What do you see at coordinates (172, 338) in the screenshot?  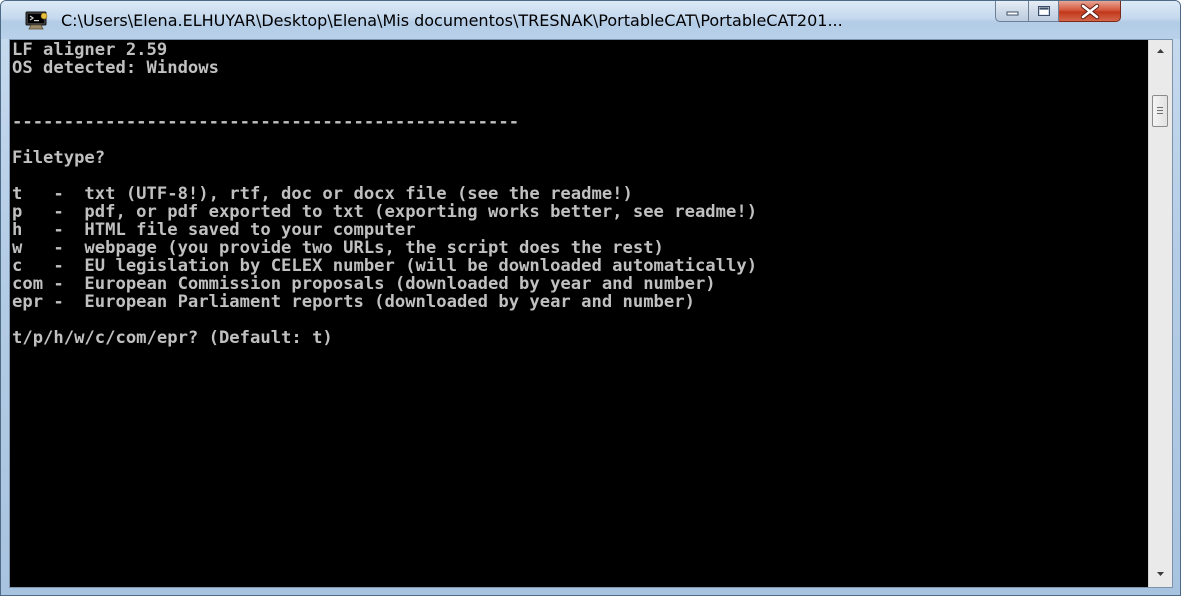 I see `console-line: t/p/h/w/c/com/epr? (Default: t)` at bounding box center [172, 338].